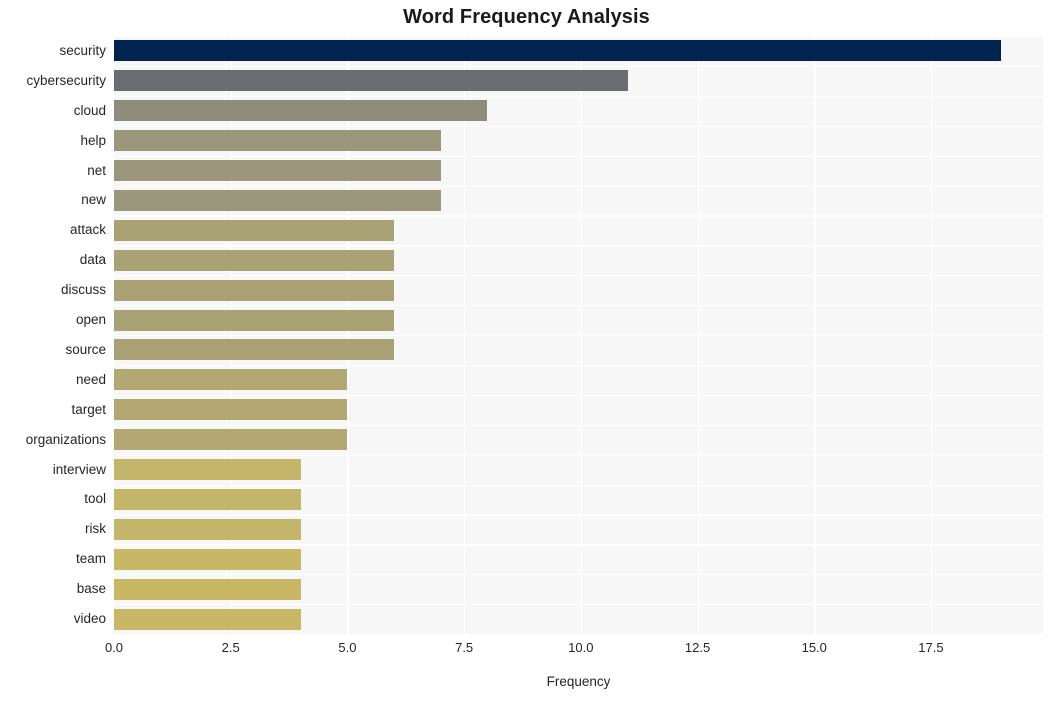 The height and width of the screenshot is (701, 1053). What do you see at coordinates (526, 17) in the screenshot?
I see `chart-title: Word Frequency Analysis` at bounding box center [526, 17].